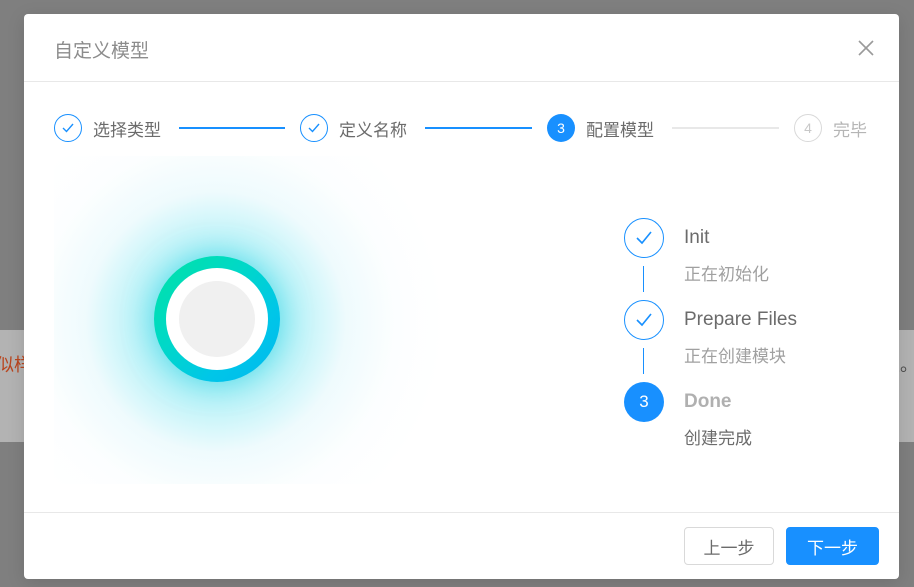  I want to click on step-label: 配置模型, so click(620, 130).